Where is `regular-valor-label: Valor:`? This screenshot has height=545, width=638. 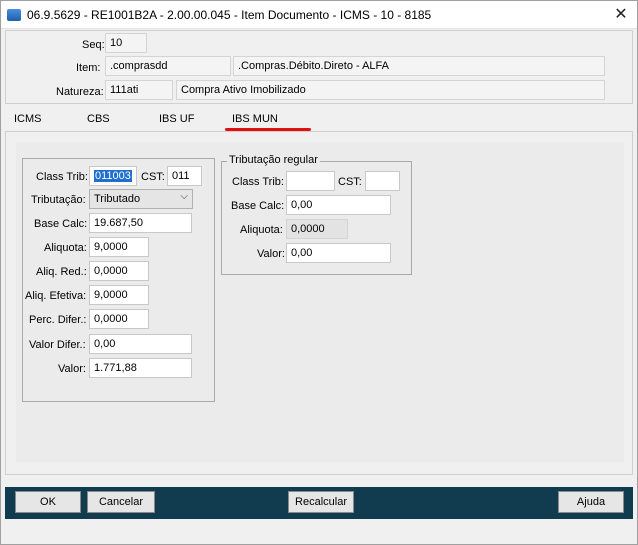 regular-valor-label: Valor: is located at coordinates (271, 254).